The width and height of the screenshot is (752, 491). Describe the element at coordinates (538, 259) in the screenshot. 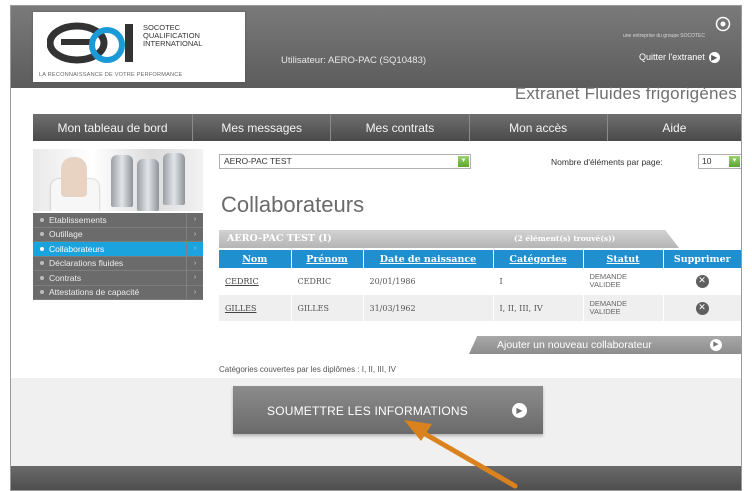

I see `column-header-categories: Catégories` at that location.